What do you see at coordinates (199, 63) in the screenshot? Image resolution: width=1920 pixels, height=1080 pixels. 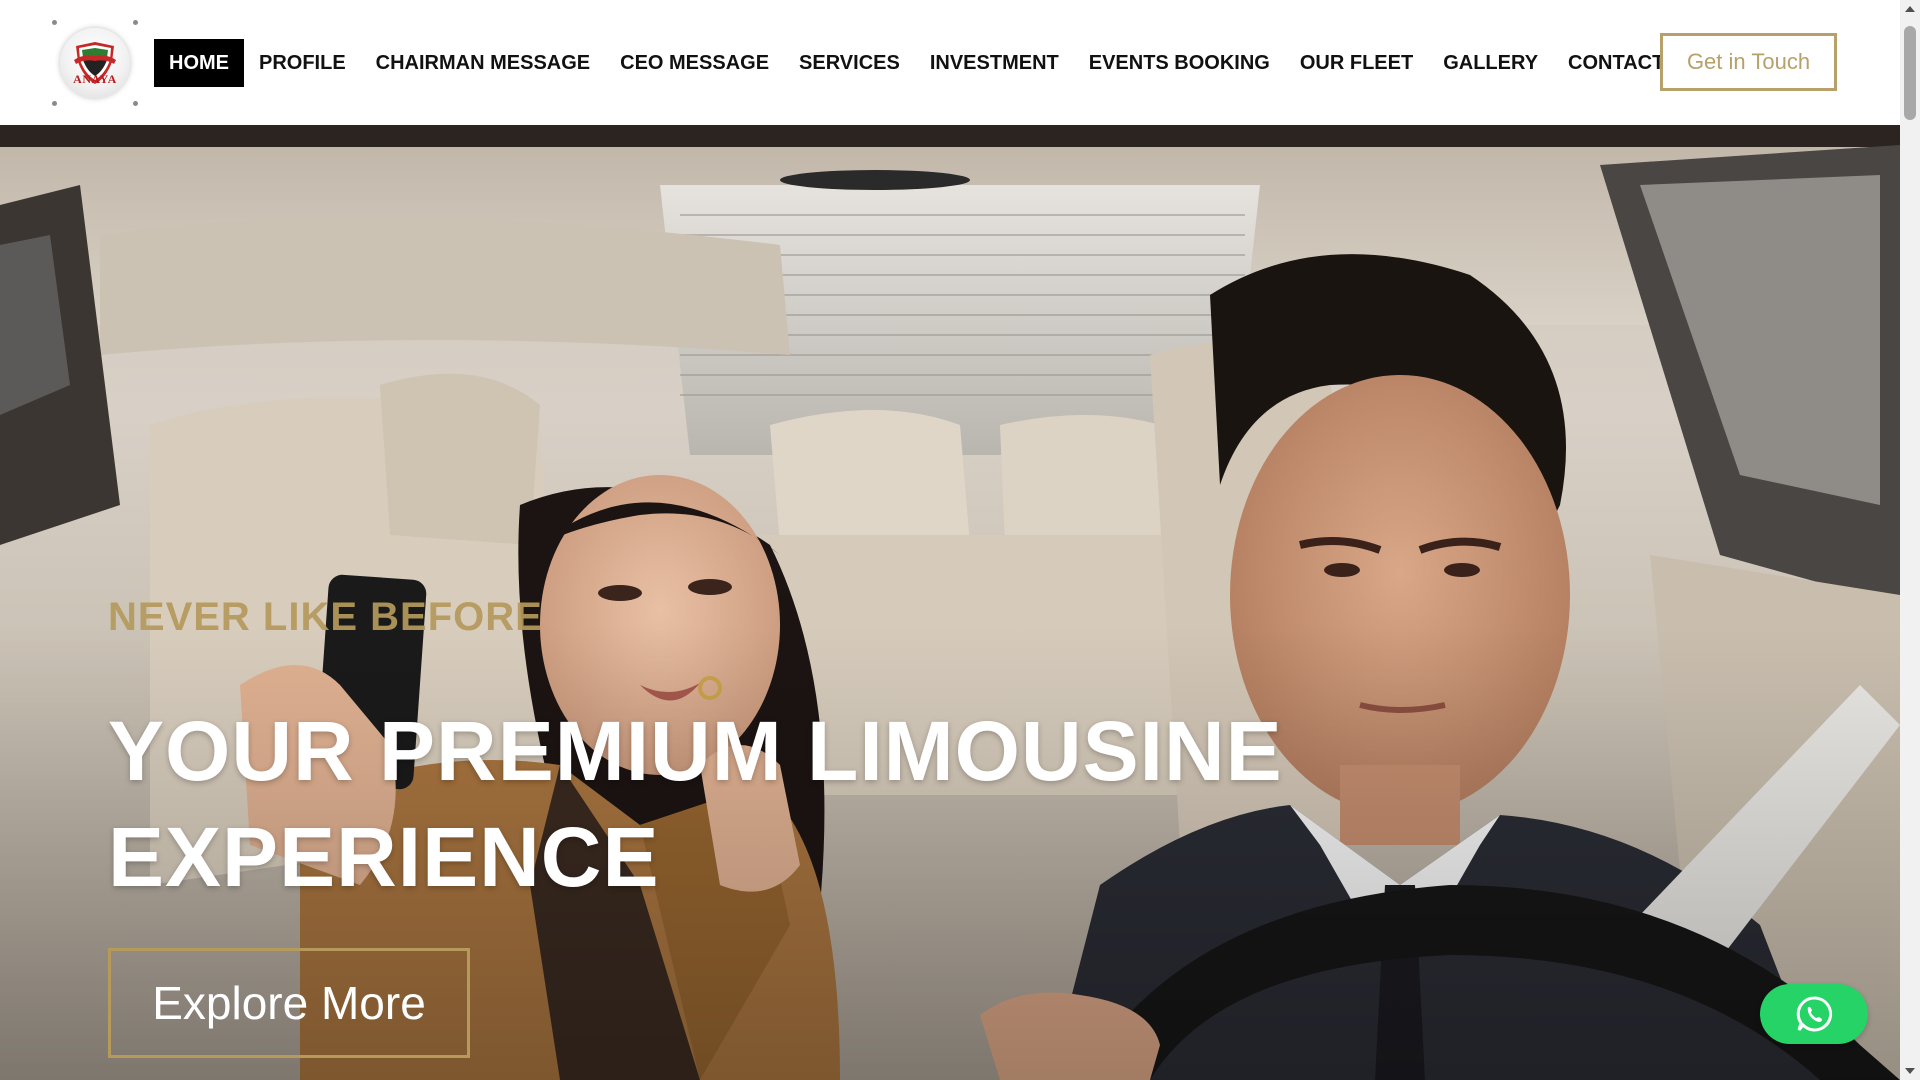 I see `nav-item-home: HOME` at bounding box center [199, 63].